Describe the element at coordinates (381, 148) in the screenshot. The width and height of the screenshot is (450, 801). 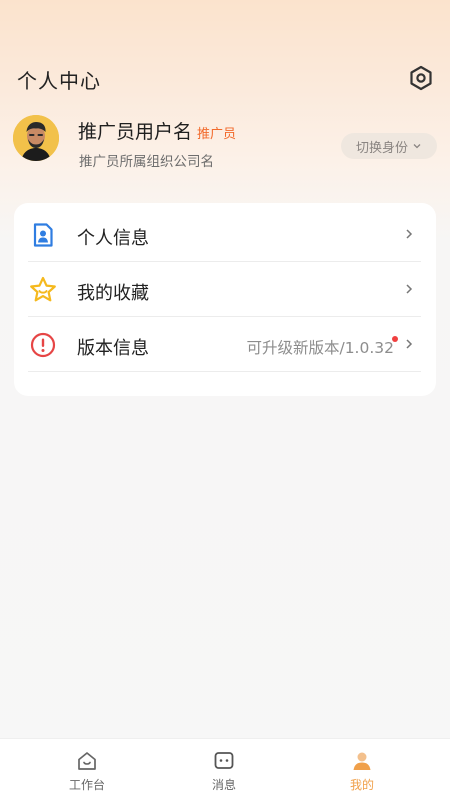
I see `switch-identity-label: 切换身份` at that location.